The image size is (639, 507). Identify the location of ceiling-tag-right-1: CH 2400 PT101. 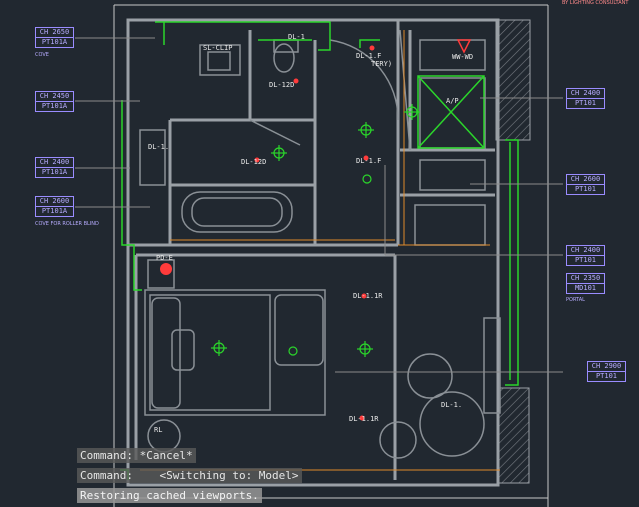
(585, 98).